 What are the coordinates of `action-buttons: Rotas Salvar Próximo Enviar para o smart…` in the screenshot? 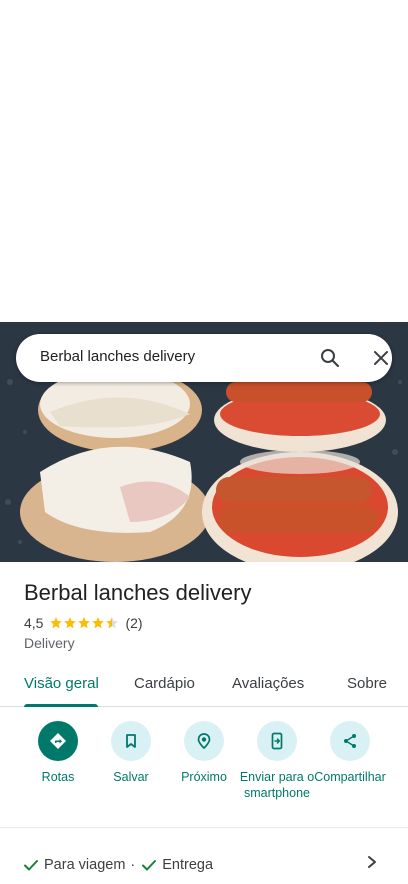 It's located at (204, 770).